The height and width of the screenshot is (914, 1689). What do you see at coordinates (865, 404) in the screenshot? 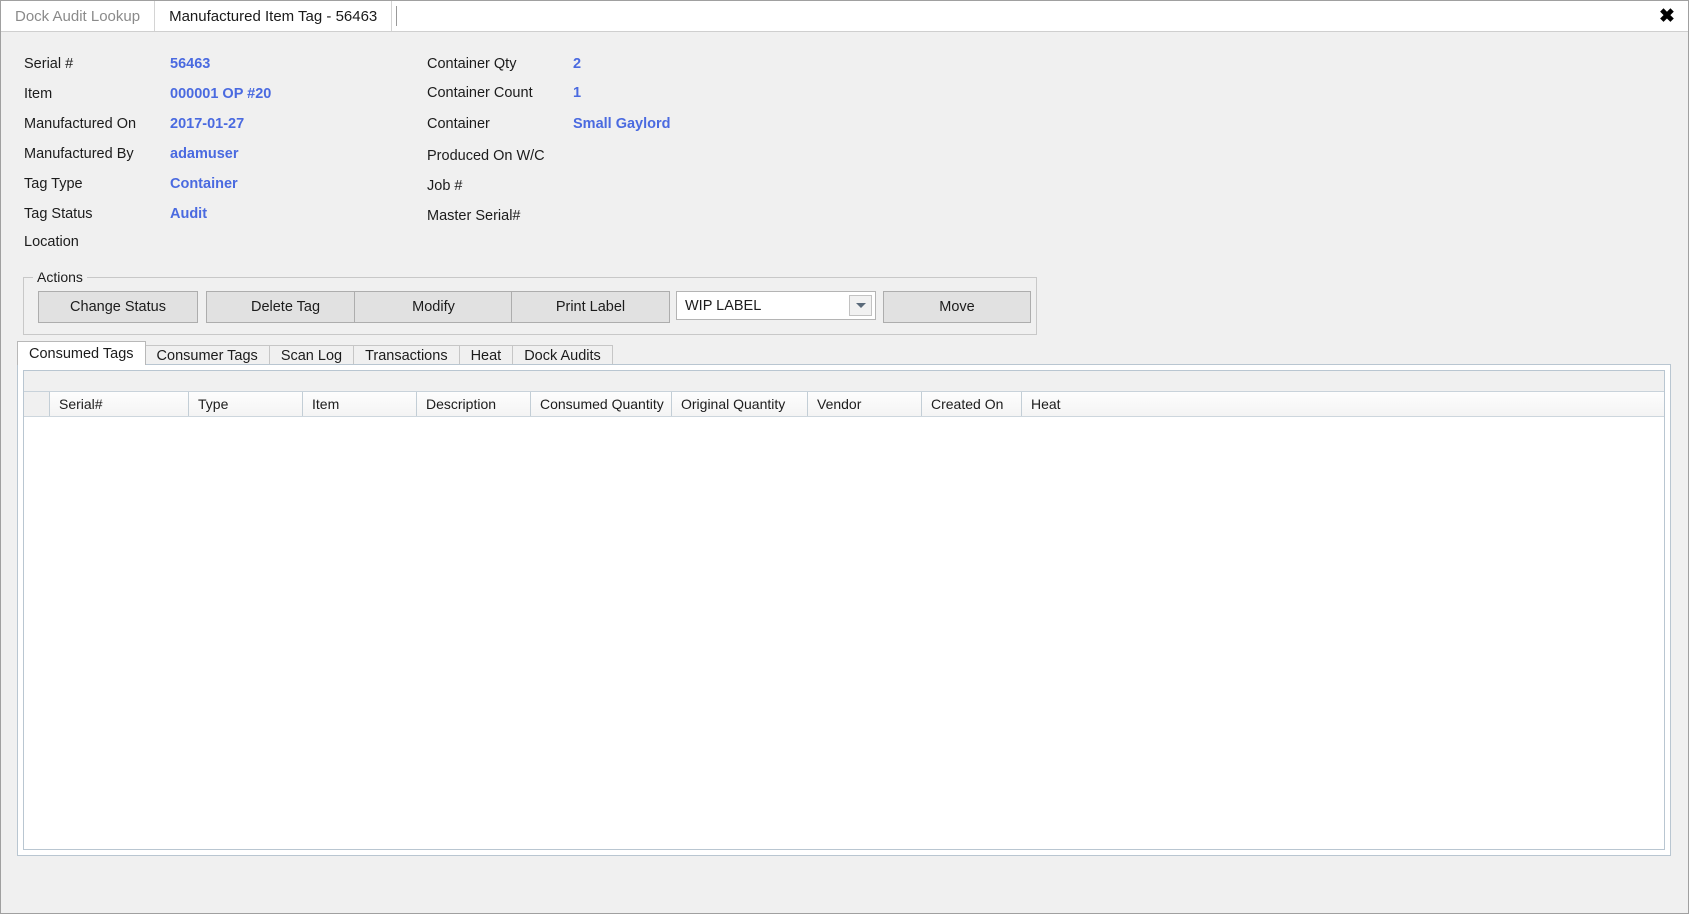
I see `grid-column-vendor: Vendor` at bounding box center [865, 404].